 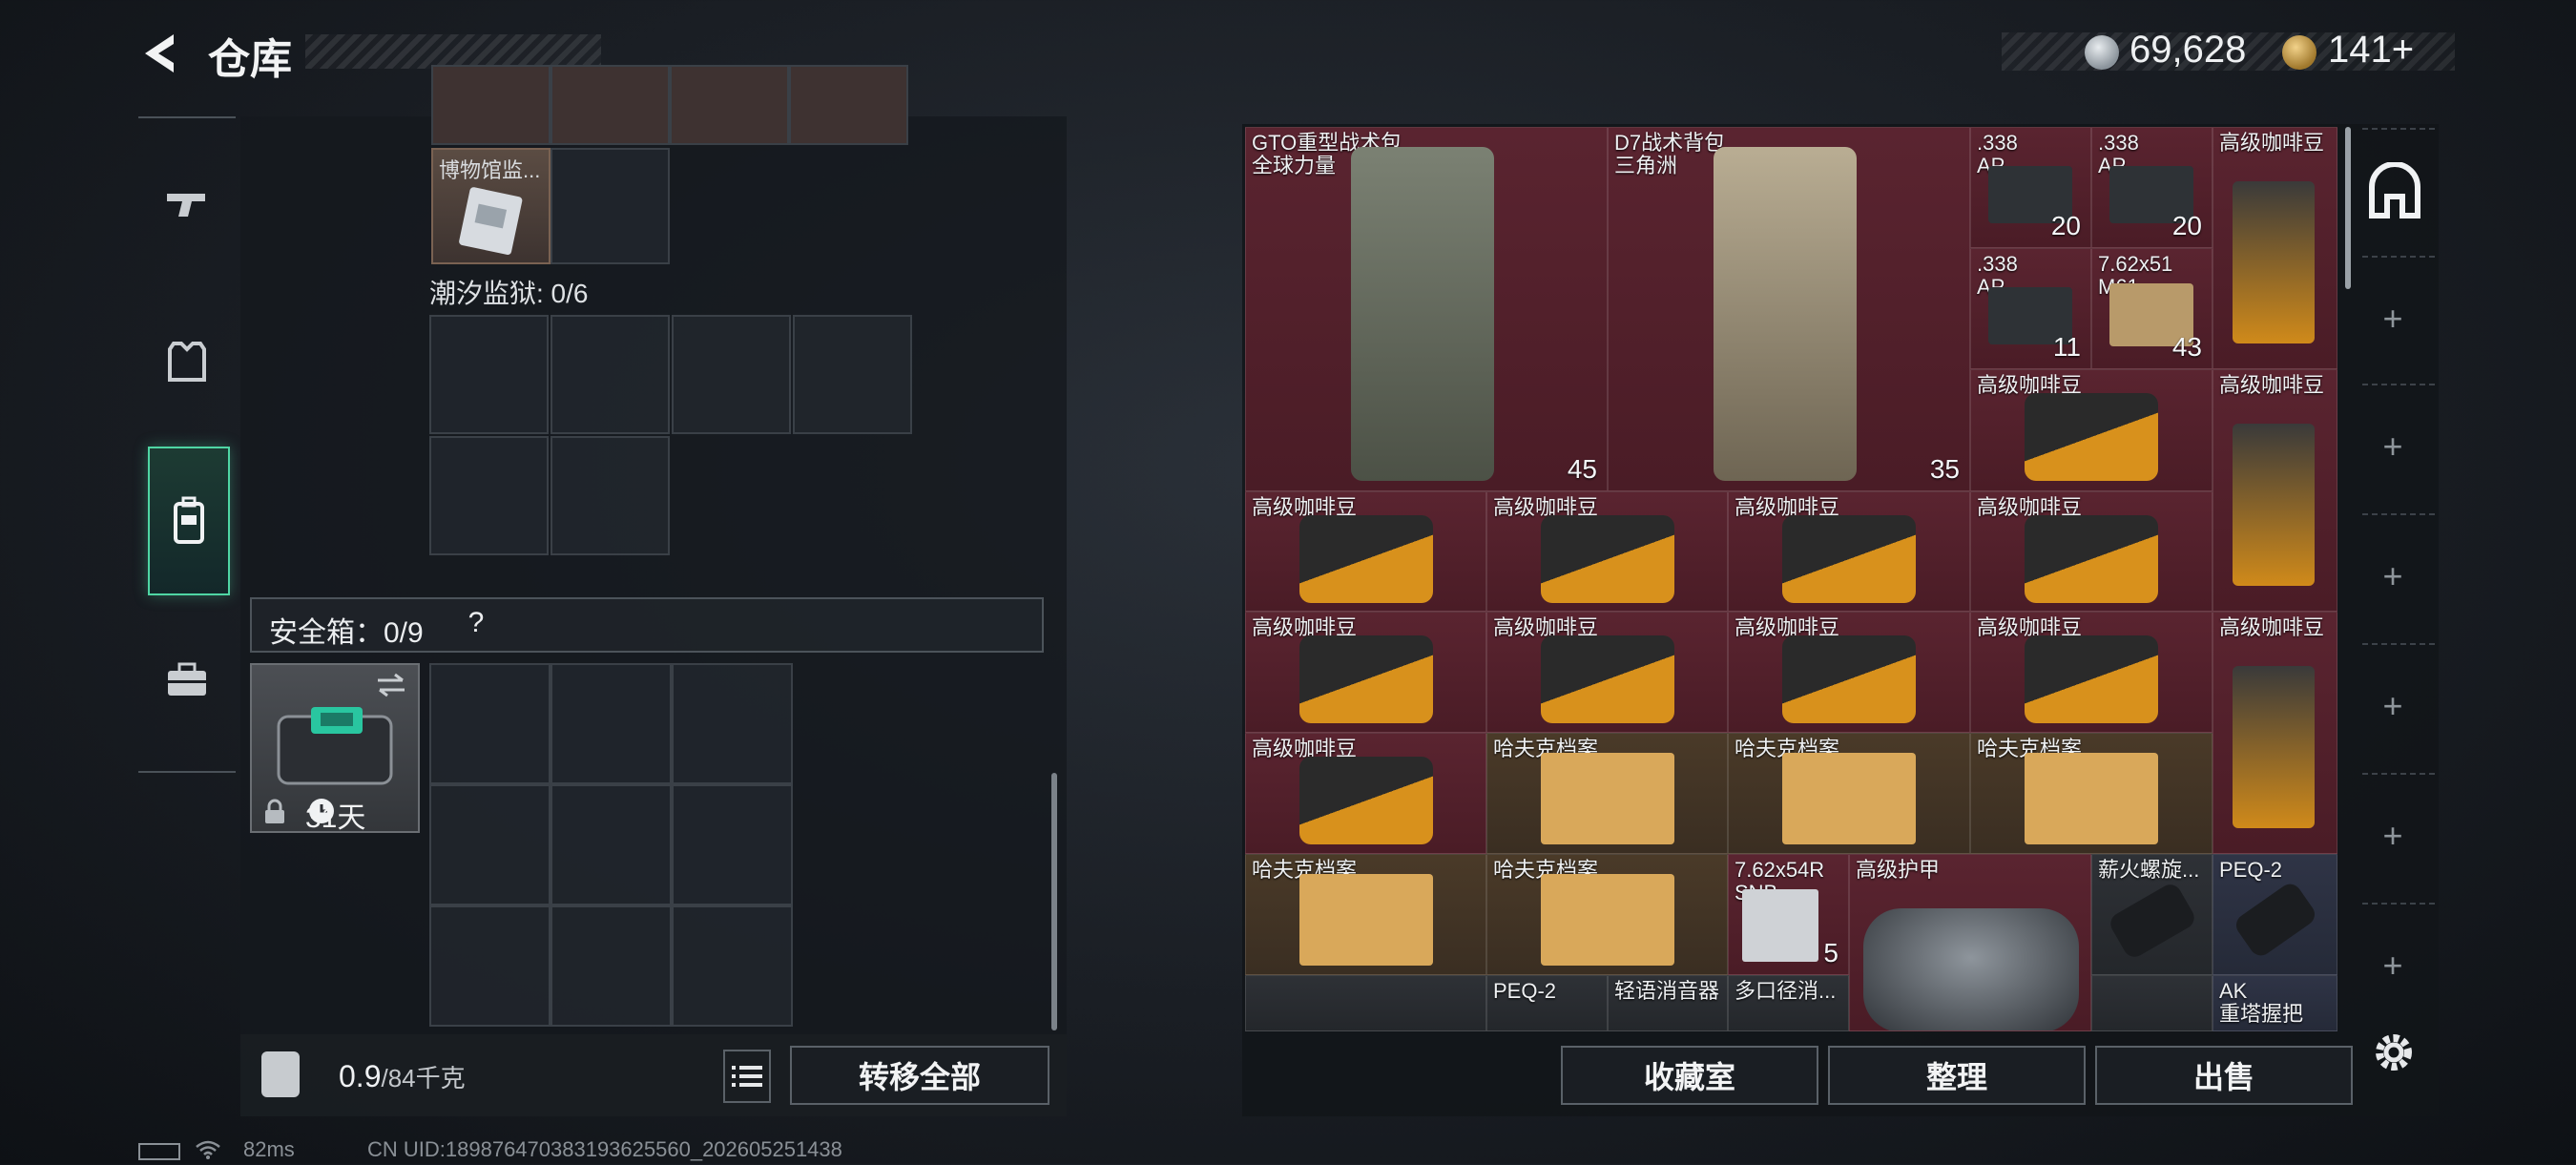 What do you see at coordinates (1426, 309) in the screenshot?
I see `stash-item: GTO重型战术包 全球力量 45` at bounding box center [1426, 309].